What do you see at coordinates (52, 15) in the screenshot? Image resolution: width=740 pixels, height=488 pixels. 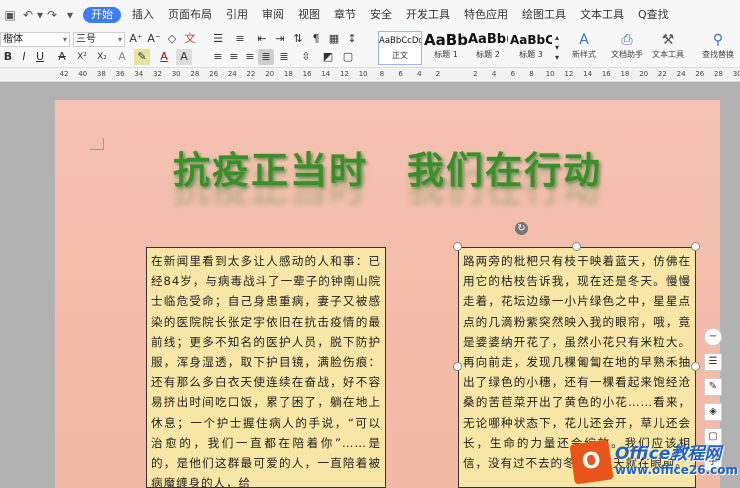 I see `redo-icon: ↷` at bounding box center [52, 15].